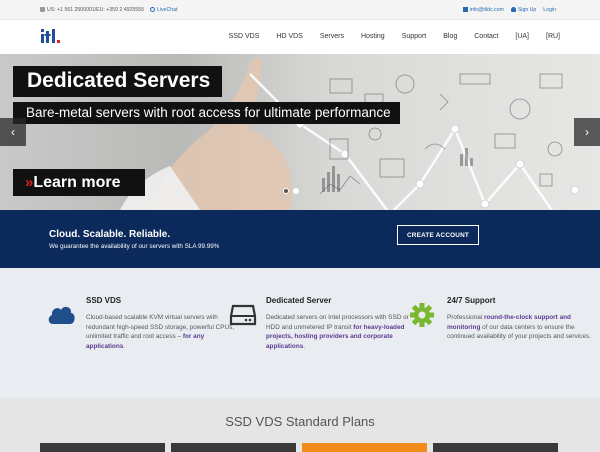 Image resolution: width=600 pixels, height=452 pixels. I want to click on double-chevron-right-icon: », so click(29, 182).